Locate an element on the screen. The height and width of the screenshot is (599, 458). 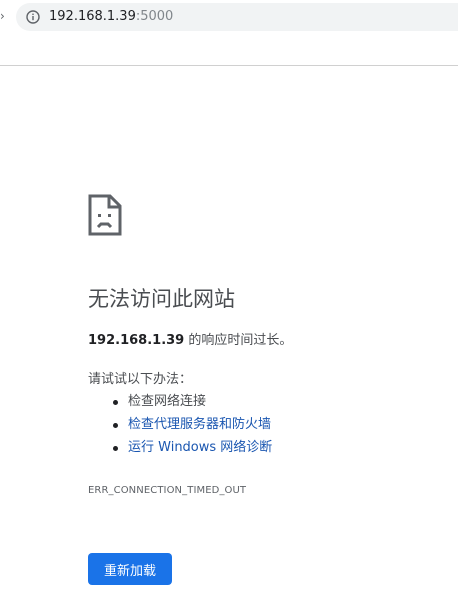
url-host: 192.168.1.39 is located at coordinates (92, 16).